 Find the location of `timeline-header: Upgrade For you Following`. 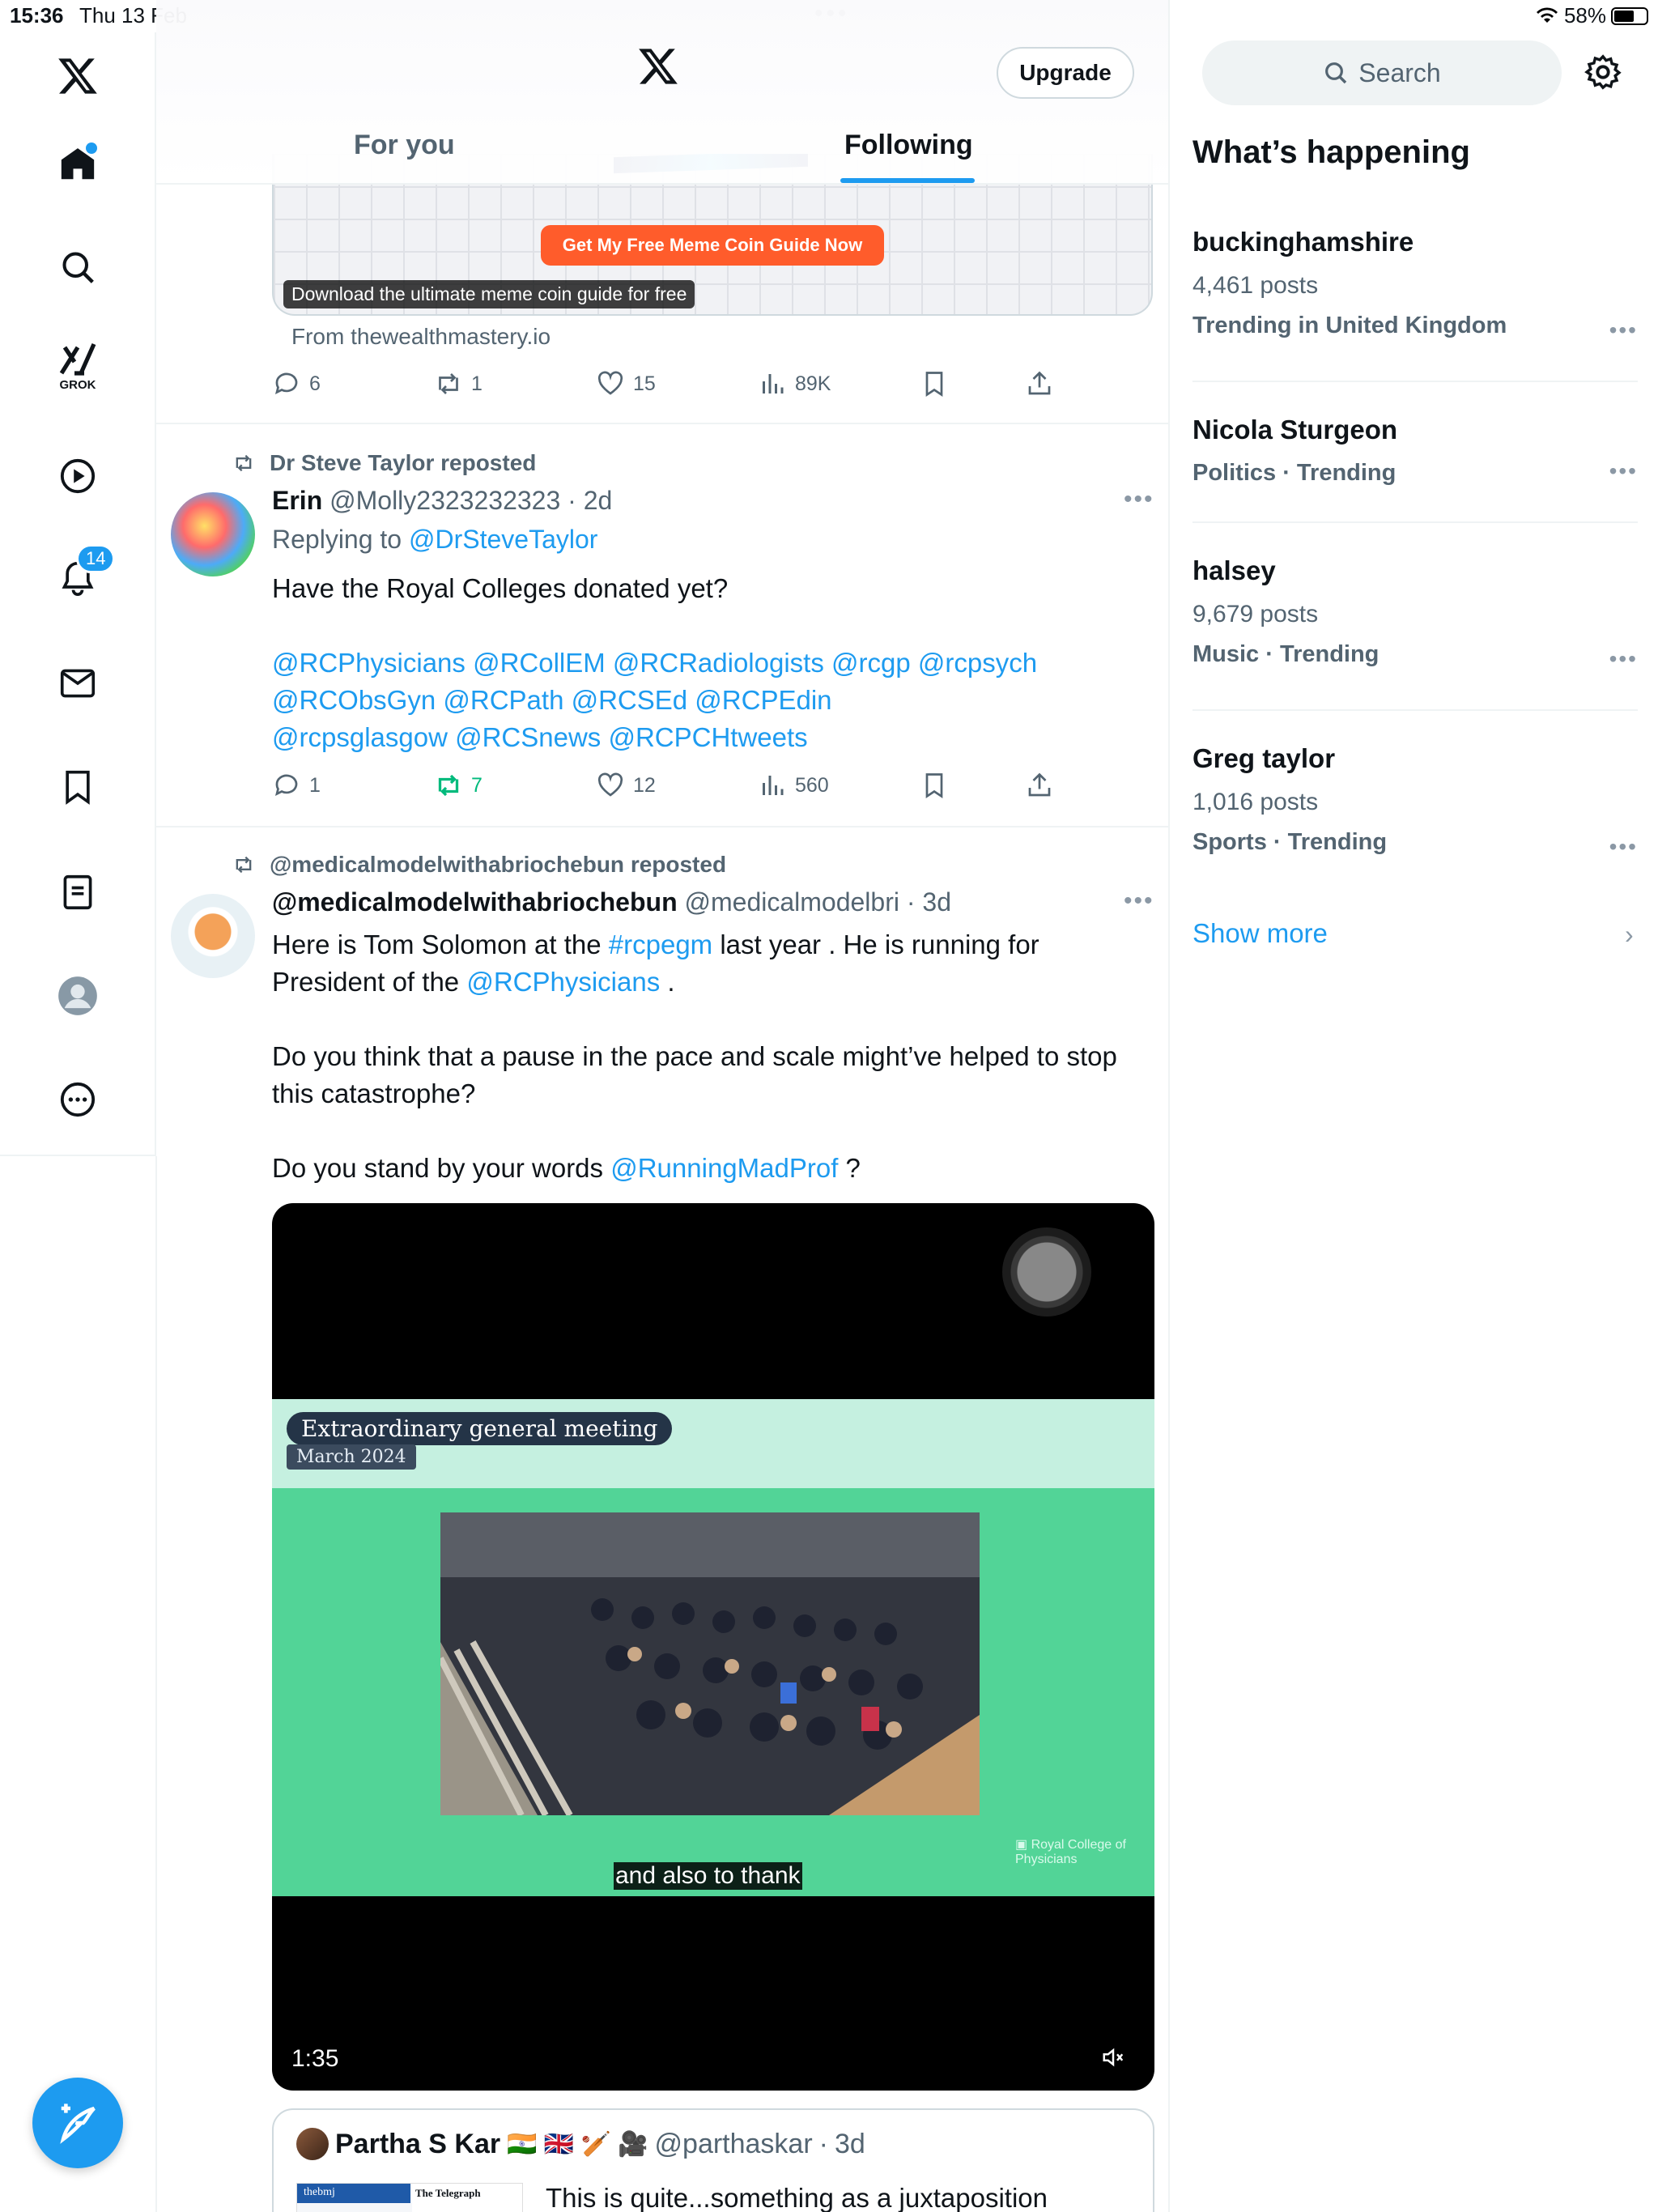

timeline-header: Upgrade For you Following is located at coordinates (662, 93).